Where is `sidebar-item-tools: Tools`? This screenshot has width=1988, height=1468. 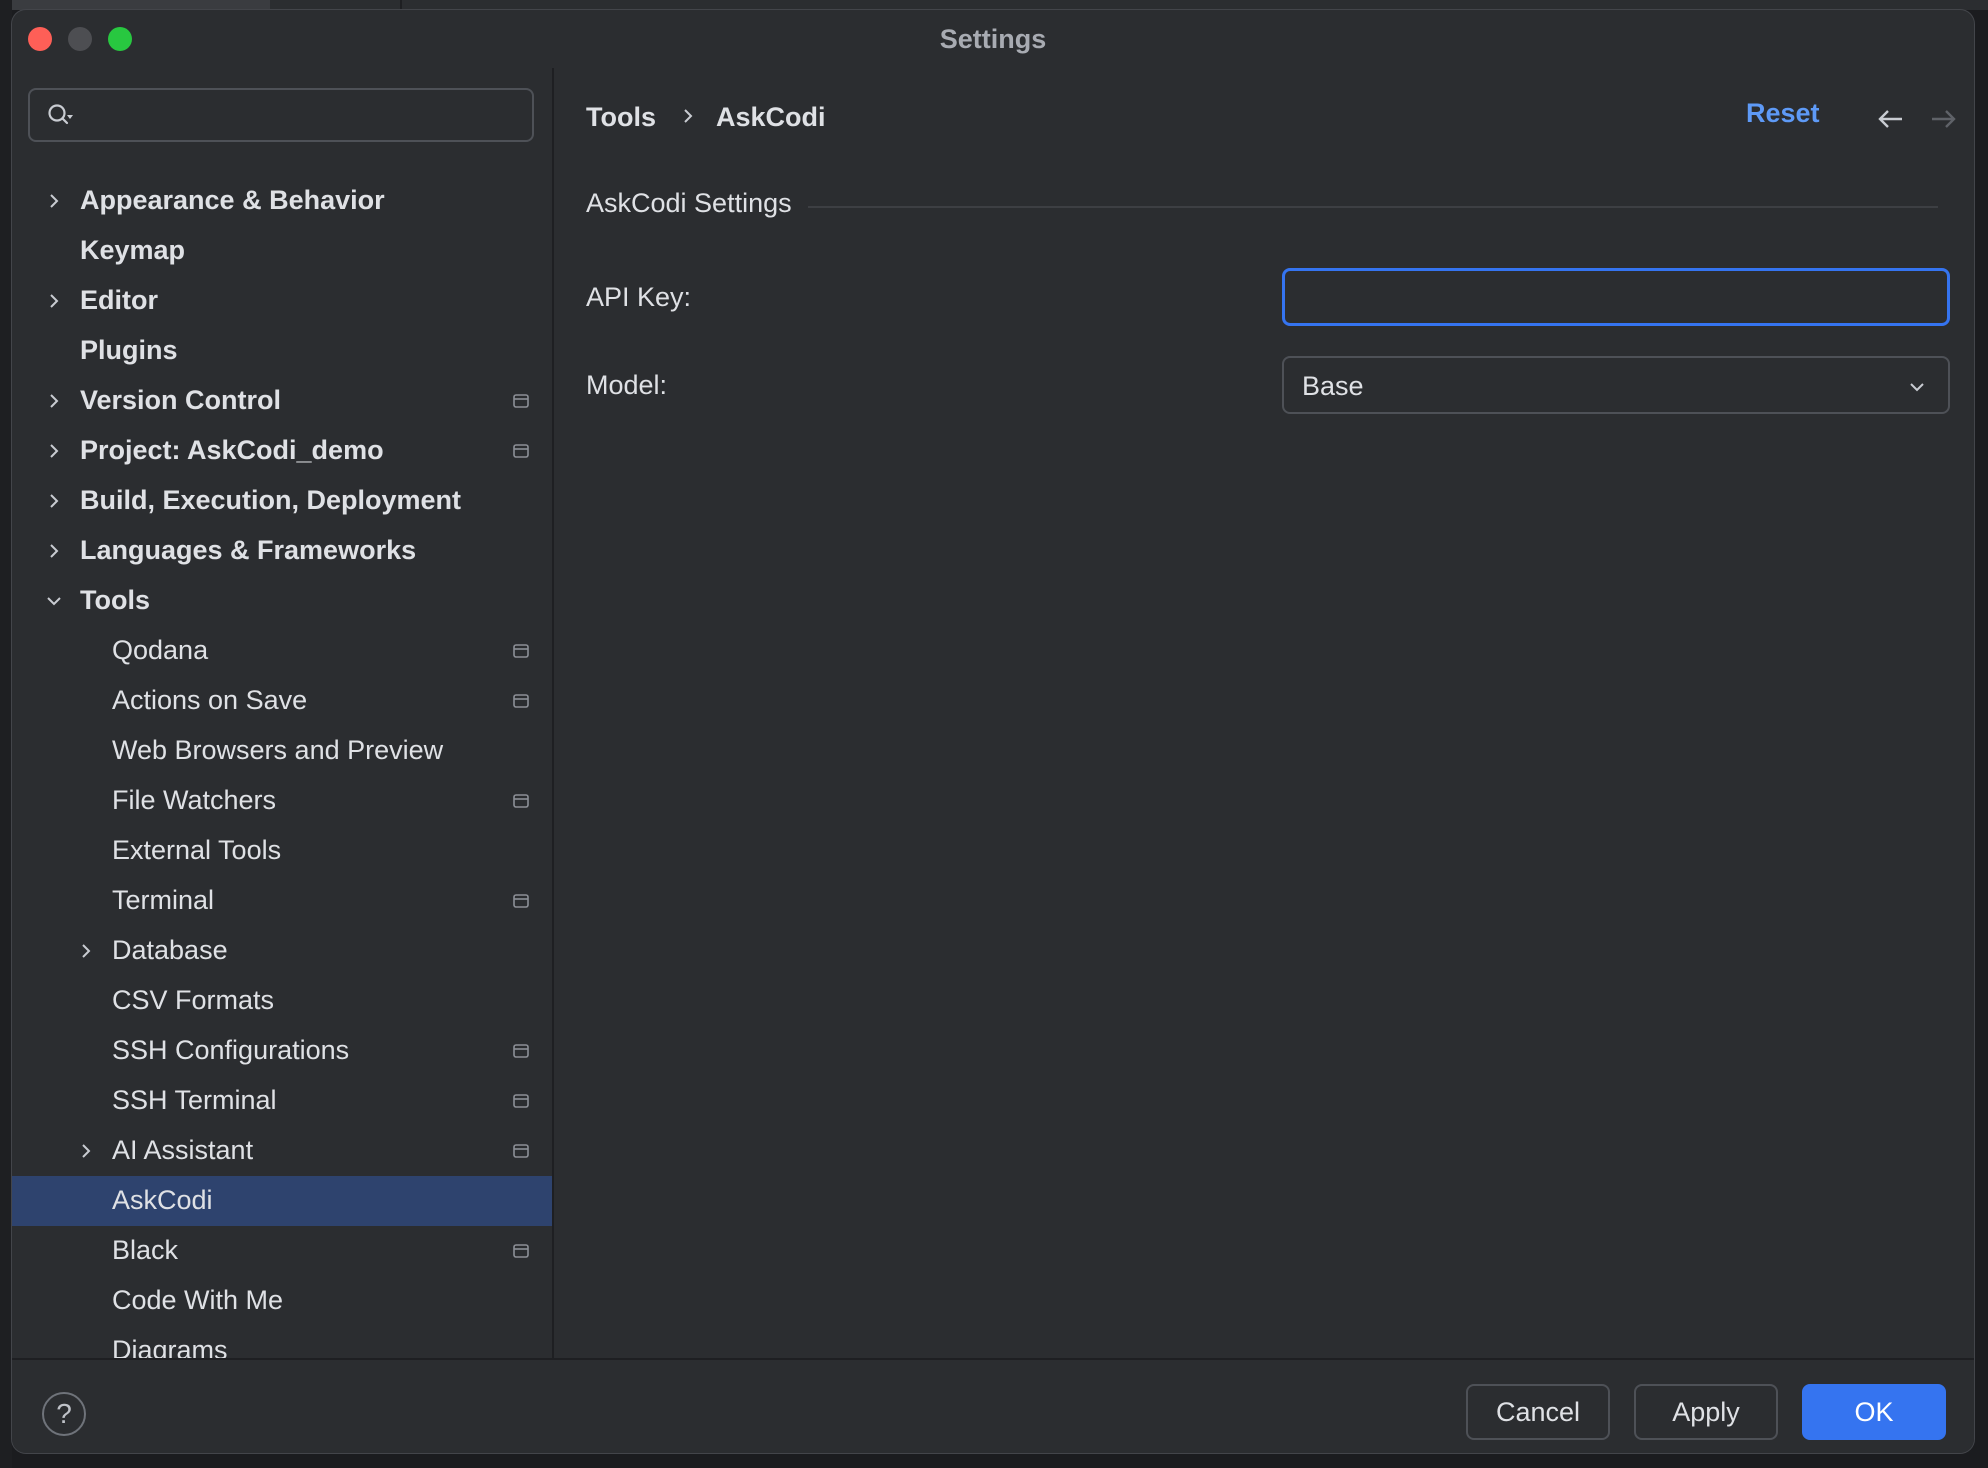
sidebar-item-tools: Tools is located at coordinates (282, 601).